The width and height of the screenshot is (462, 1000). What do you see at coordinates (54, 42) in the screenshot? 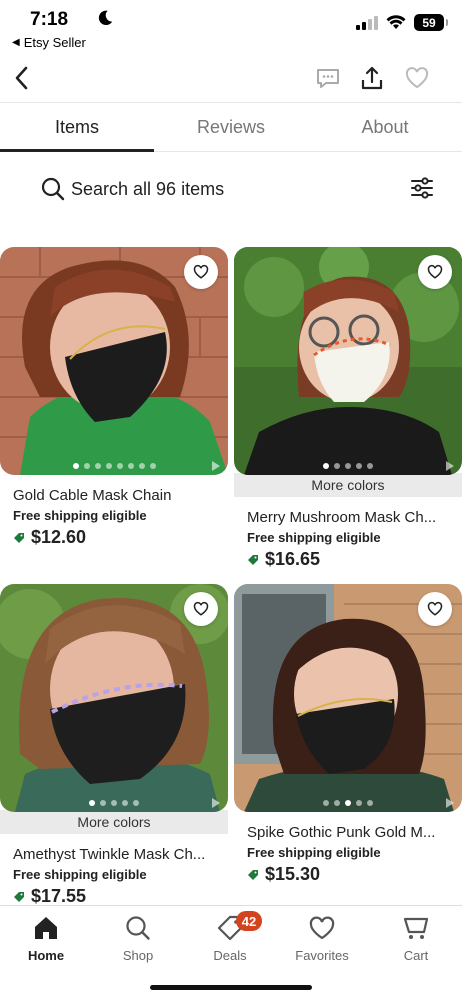
I see `back-app-label: Etsy Seller` at bounding box center [54, 42].